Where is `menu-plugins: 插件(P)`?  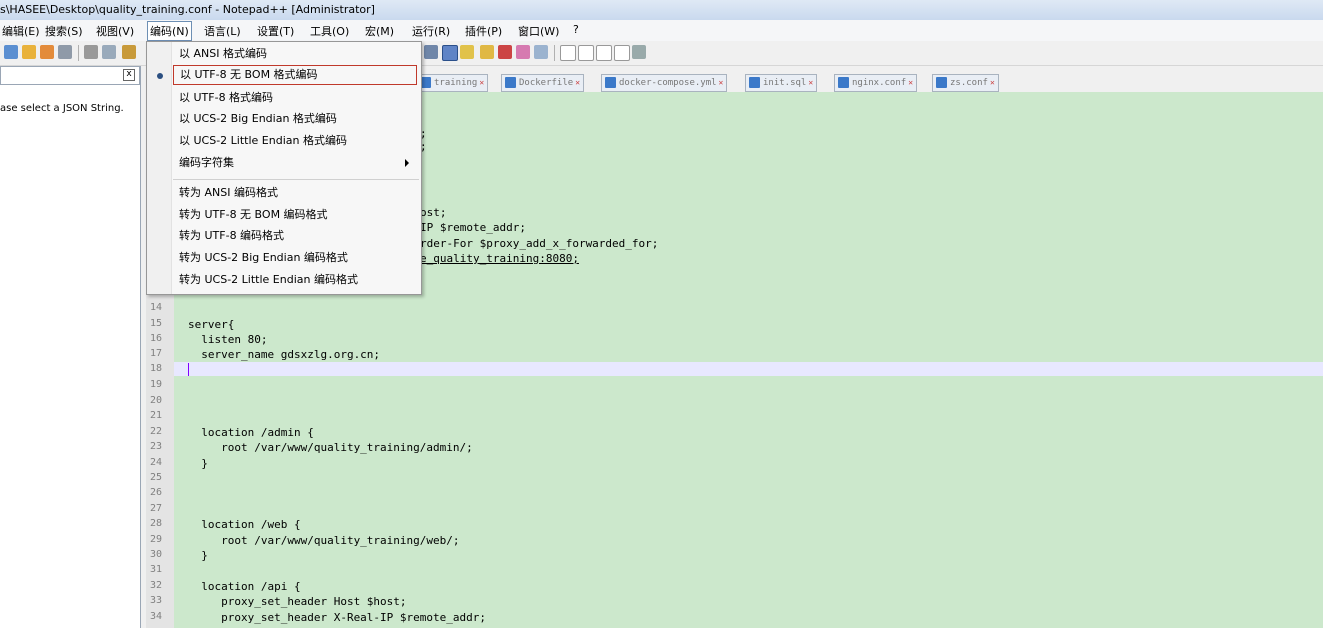
menu-plugins: 插件(P) is located at coordinates (483, 31).